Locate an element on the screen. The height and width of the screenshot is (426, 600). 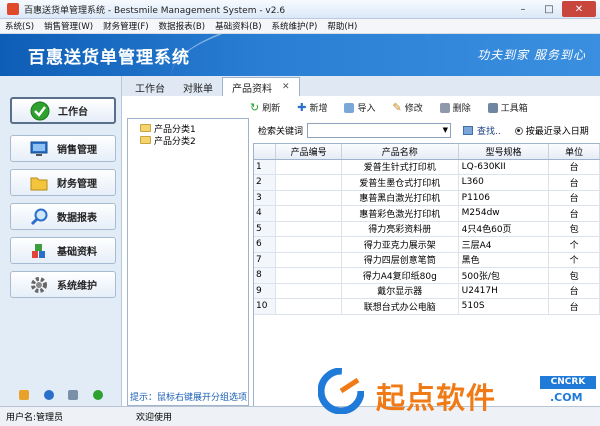
category-tree: 产品分类1 产品分类2 提示：鼠标右键展开分组选项 is located at coordinates (188, 262).